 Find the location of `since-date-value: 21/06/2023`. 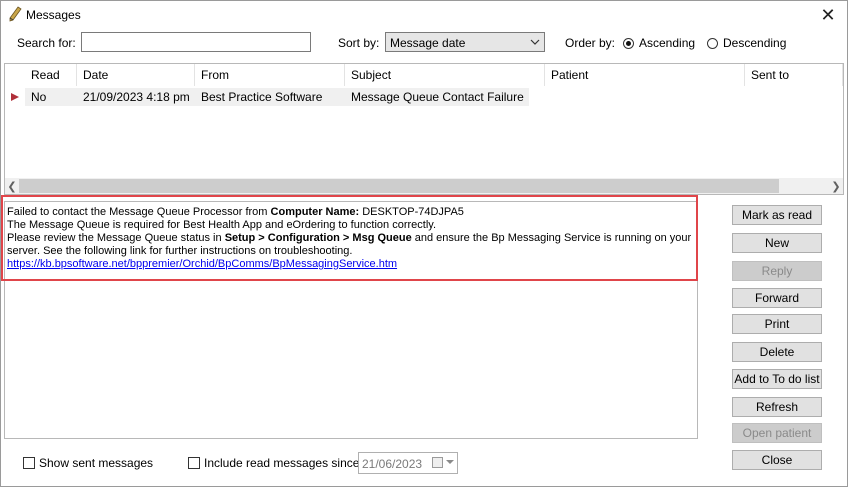

since-date-value: 21/06/2023 is located at coordinates (392, 464).